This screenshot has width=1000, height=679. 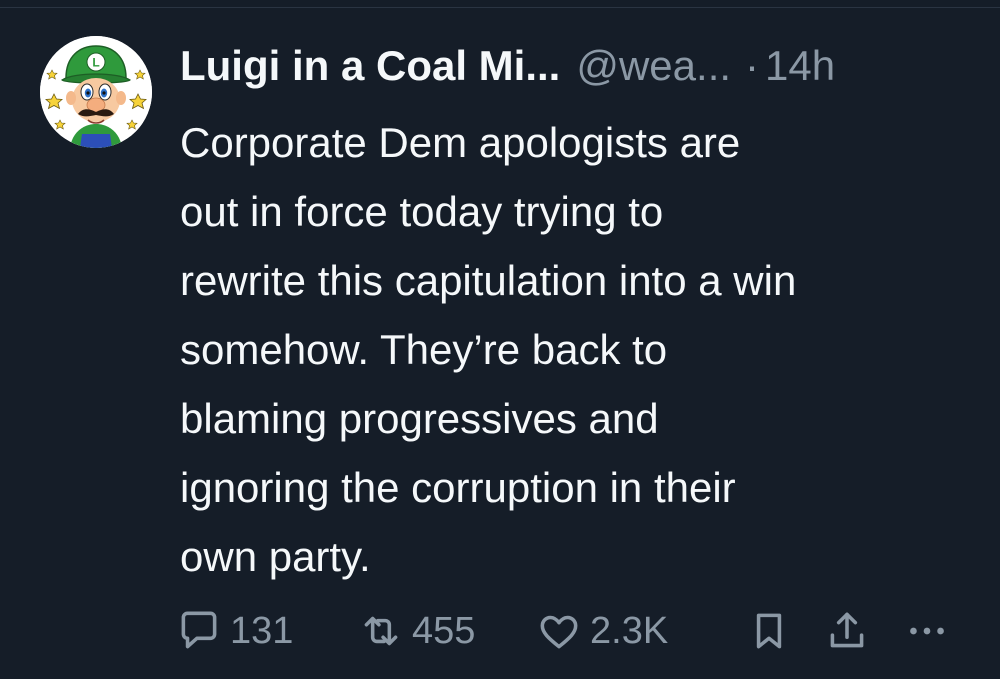 What do you see at coordinates (419, 418) in the screenshot?
I see `tweet-text-line: blaming progressives and` at bounding box center [419, 418].